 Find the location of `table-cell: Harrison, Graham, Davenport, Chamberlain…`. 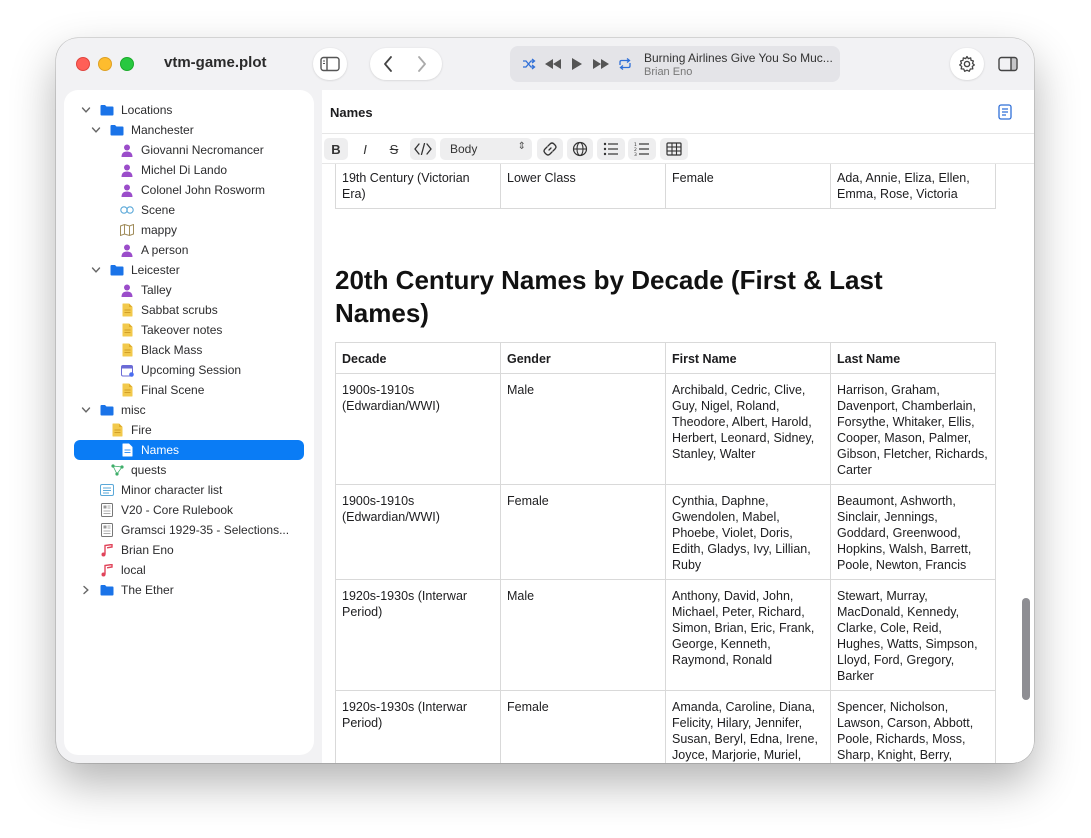

table-cell: Harrison, Graham, Davenport, Chamberlain… is located at coordinates (913, 429).